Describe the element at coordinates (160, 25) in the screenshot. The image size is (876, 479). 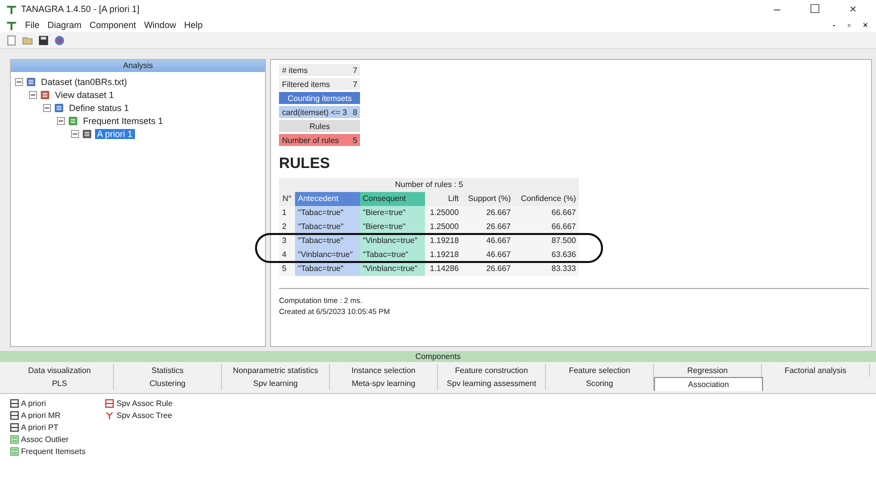
I see `menu-item: Window` at that location.